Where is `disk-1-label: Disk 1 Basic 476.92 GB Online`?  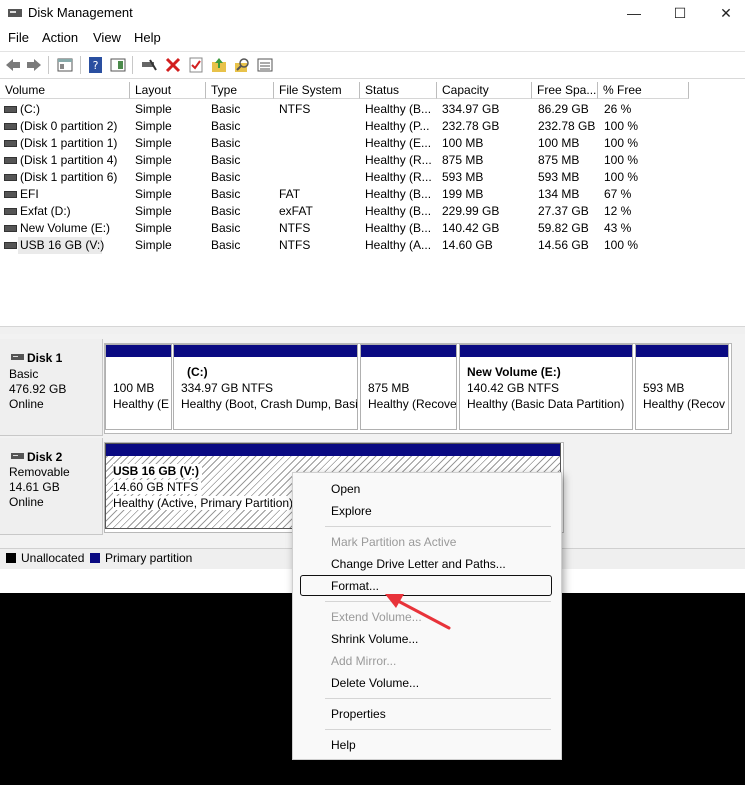
disk-1-label: Disk 1 Basic 476.92 GB Online is located at coordinates (51, 387).